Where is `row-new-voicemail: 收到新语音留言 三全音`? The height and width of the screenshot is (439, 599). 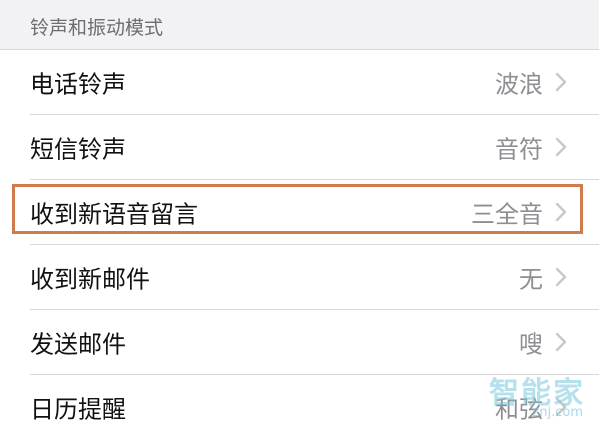 row-new-voicemail: 收到新语音留言 三全音 is located at coordinates (299, 212).